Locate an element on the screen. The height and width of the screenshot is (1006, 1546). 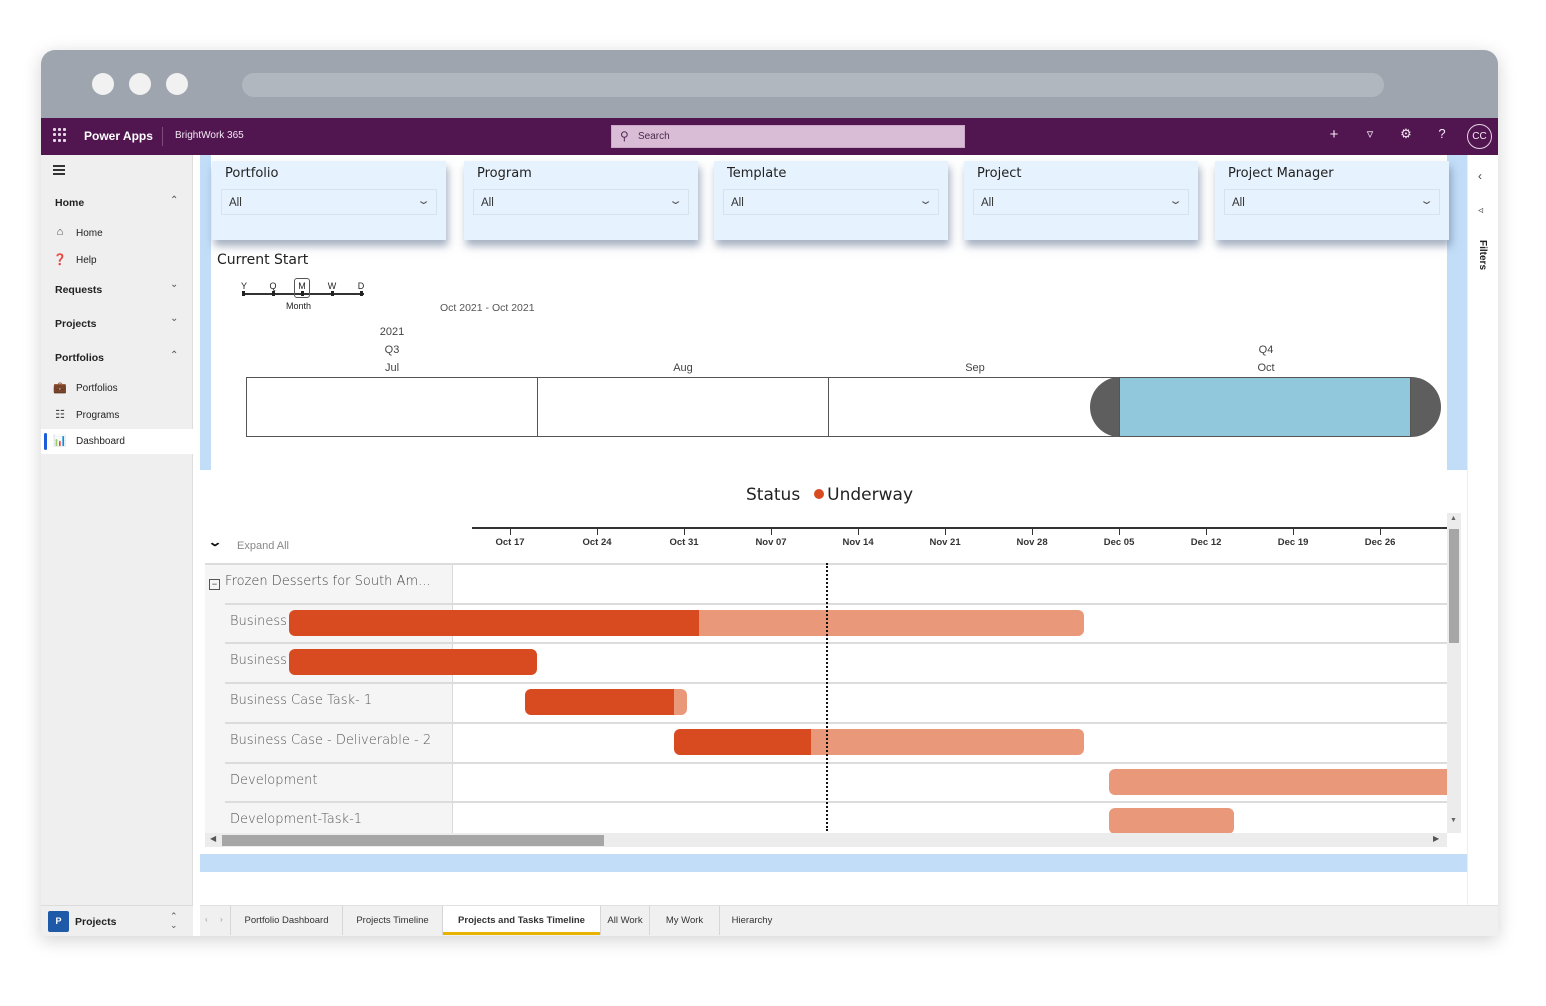
tab-label: Hierarchy is located at coordinates (752, 920).